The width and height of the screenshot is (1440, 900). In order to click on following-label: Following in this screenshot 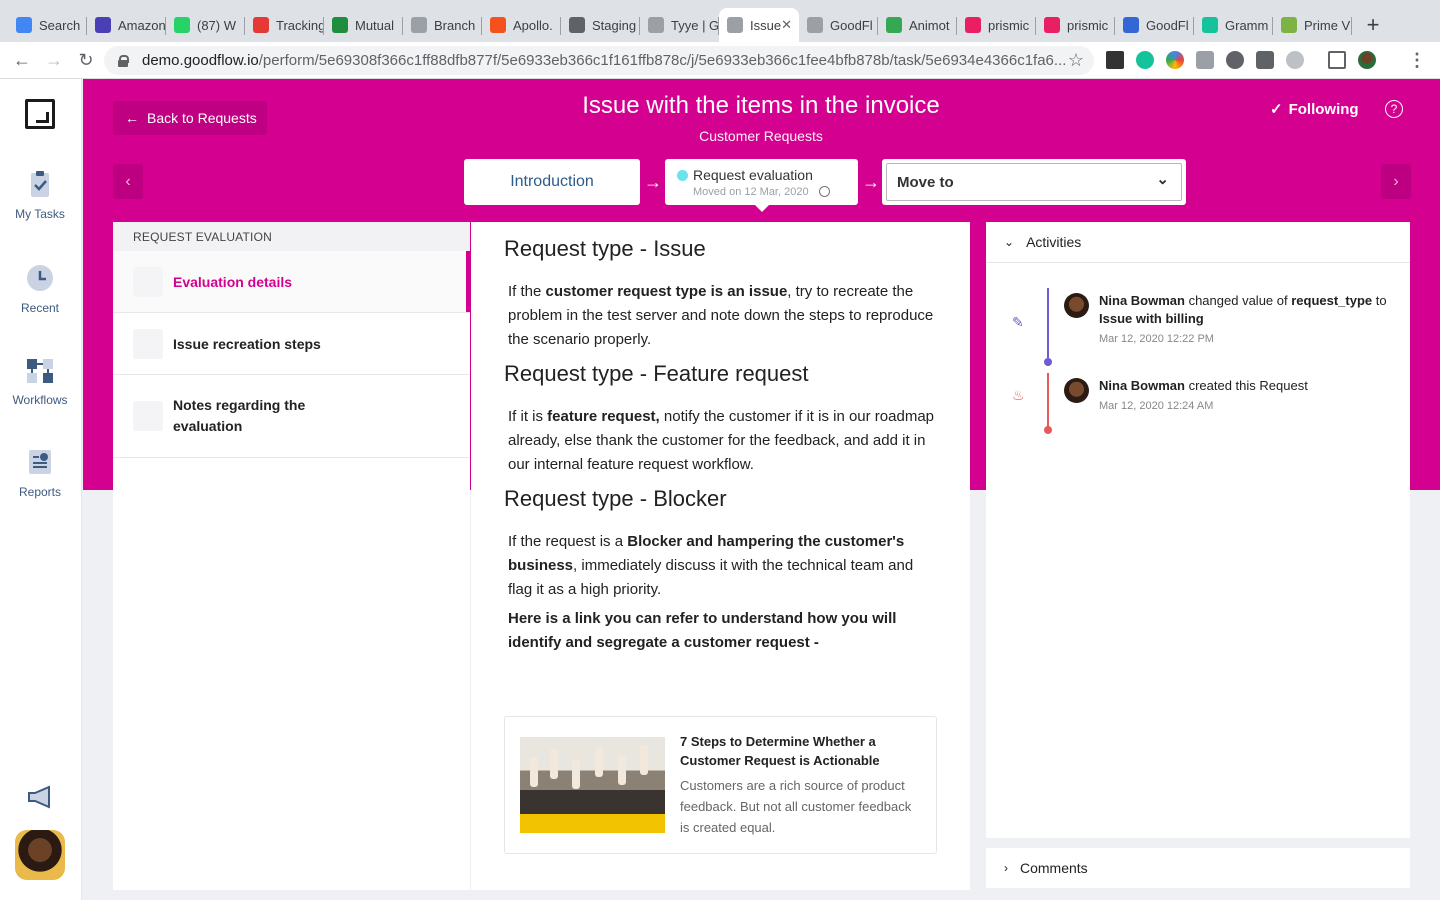, I will do `click(1323, 109)`.